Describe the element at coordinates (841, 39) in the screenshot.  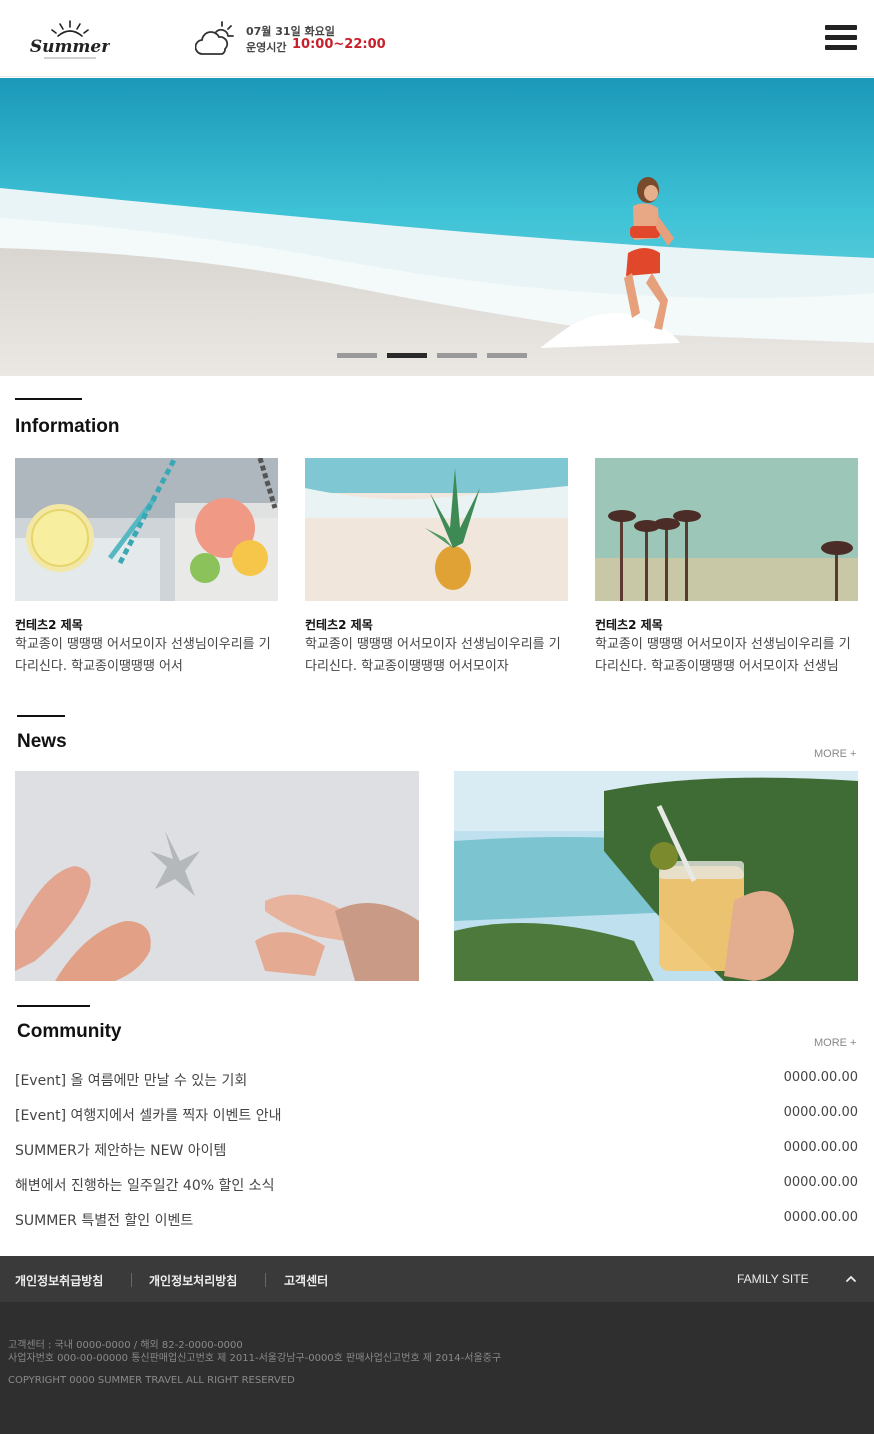
I see `hamburger-menu-button` at that location.